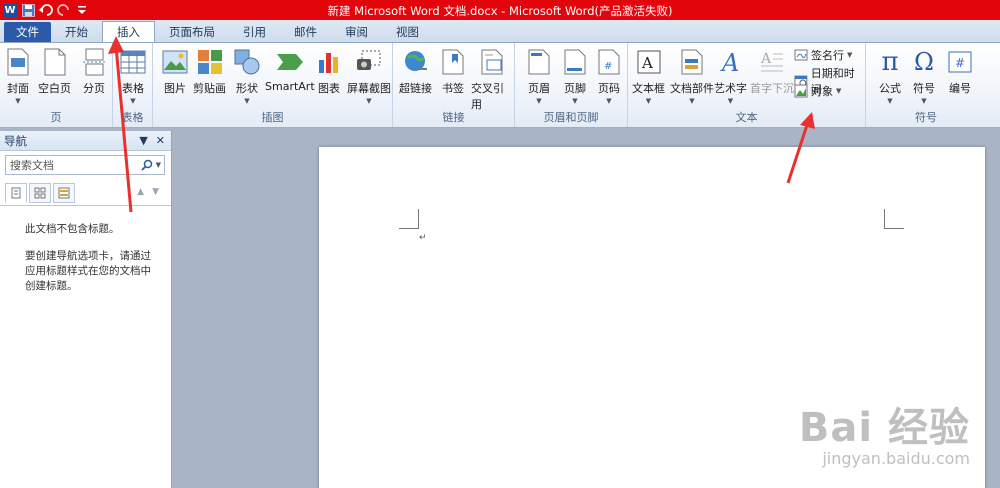 This screenshot has width=1000, height=488. I want to click on group-label-tables: 表格, so click(132, 117).